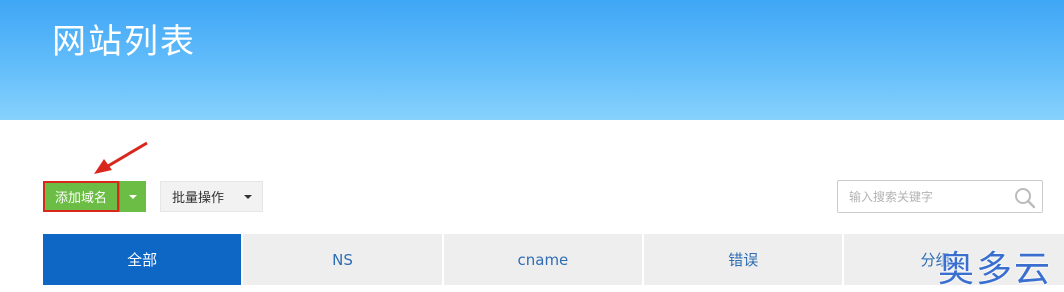  Describe the element at coordinates (923, 196) in the screenshot. I see `search-input` at that location.